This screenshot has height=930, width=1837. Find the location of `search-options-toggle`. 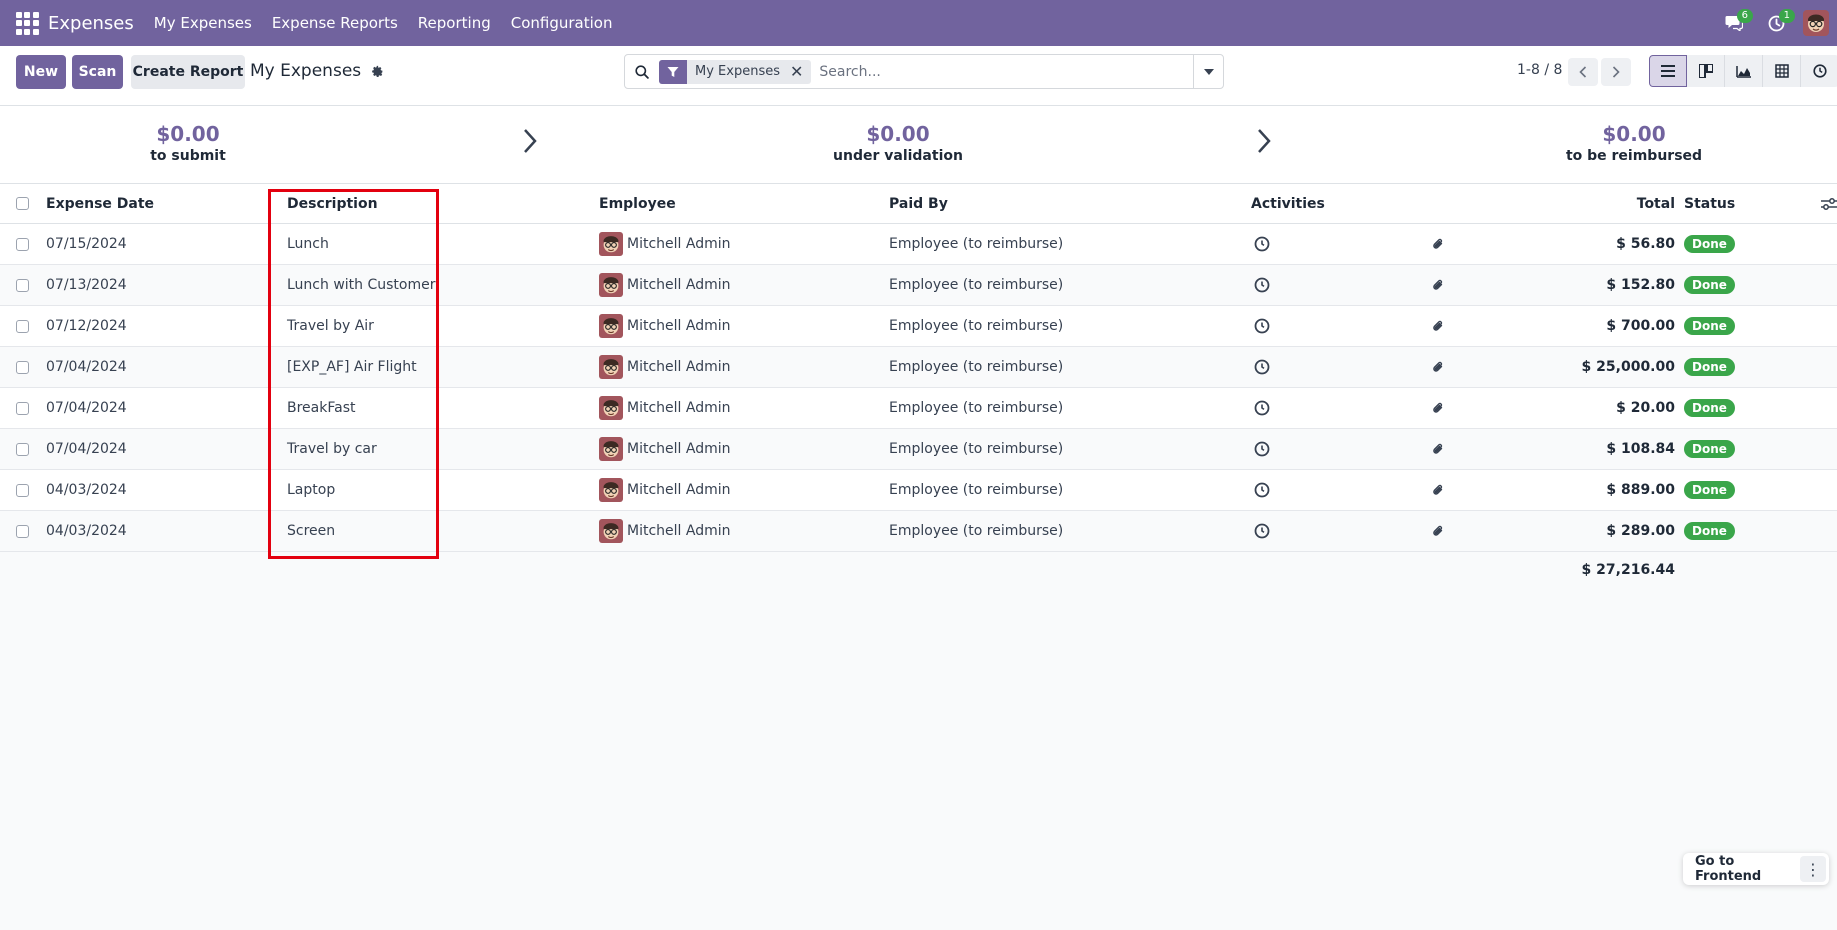

search-options-toggle is located at coordinates (1208, 71).